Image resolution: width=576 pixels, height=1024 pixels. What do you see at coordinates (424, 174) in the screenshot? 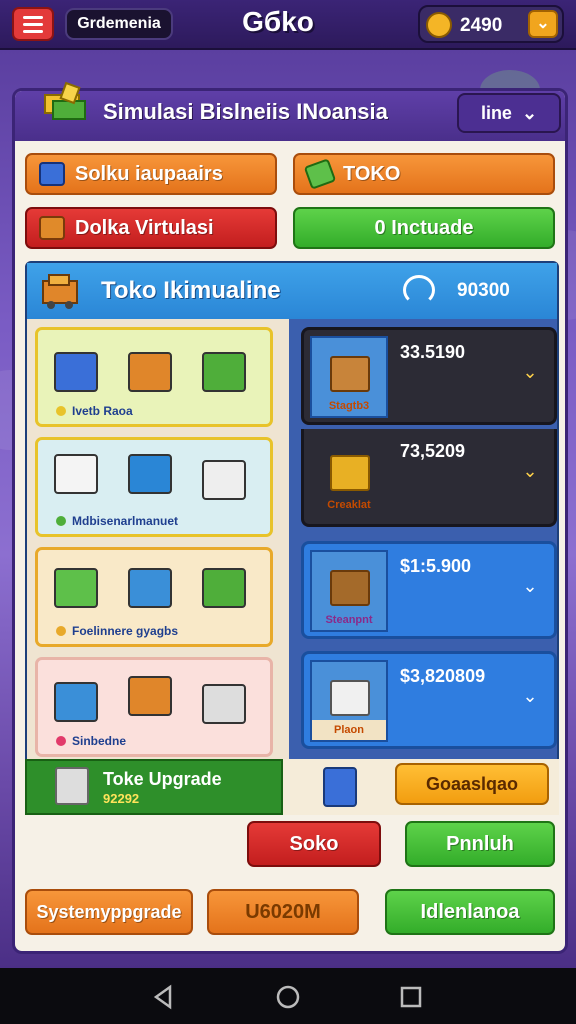
I see `toko-button: TOKO` at bounding box center [424, 174].